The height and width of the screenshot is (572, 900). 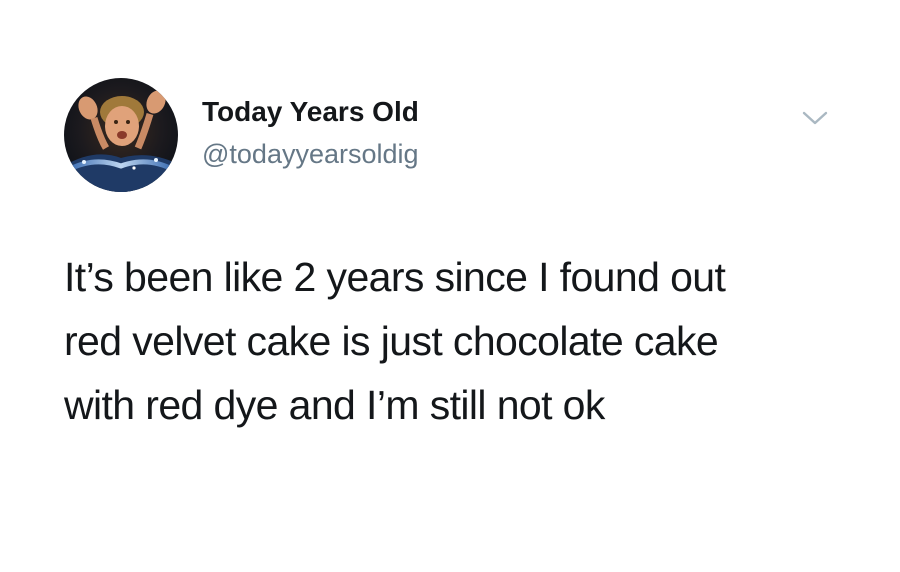 What do you see at coordinates (391, 341) in the screenshot?
I see `tweet-text-line: red velvet cake is just chocolate cake` at bounding box center [391, 341].